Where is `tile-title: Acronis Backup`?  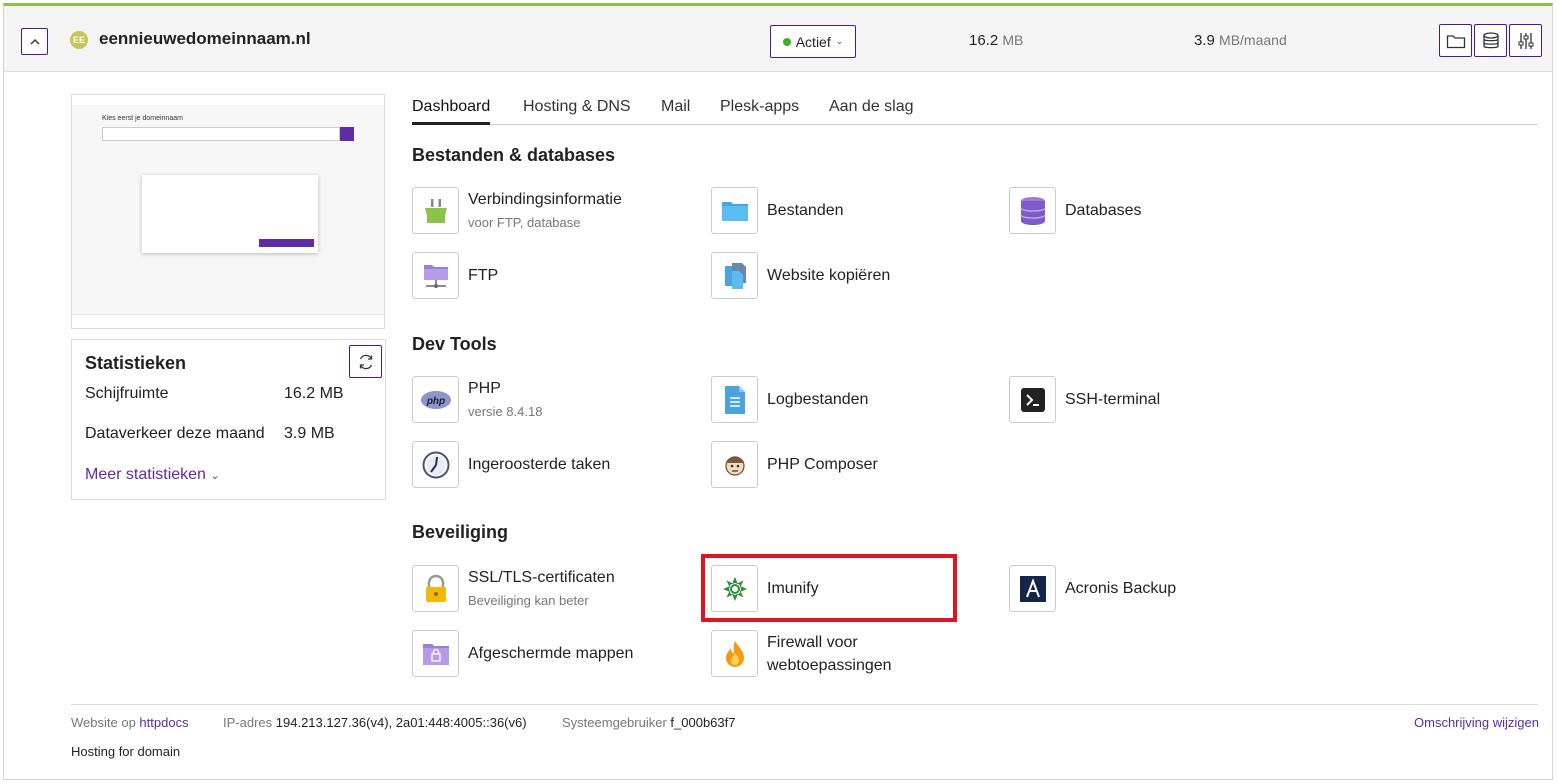 tile-title: Acronis Backup is located at coordinates (1121, 588).